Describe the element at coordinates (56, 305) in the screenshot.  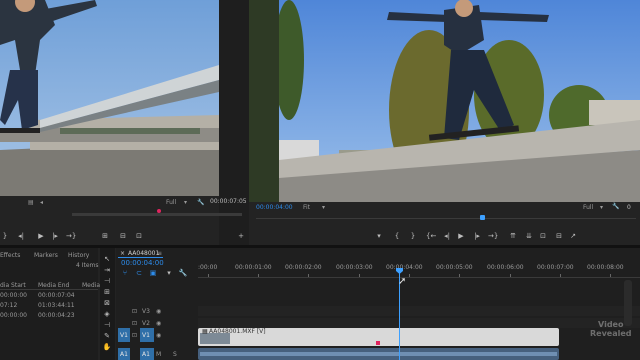
I see `table-cell: 01:03:44:11` at that location.